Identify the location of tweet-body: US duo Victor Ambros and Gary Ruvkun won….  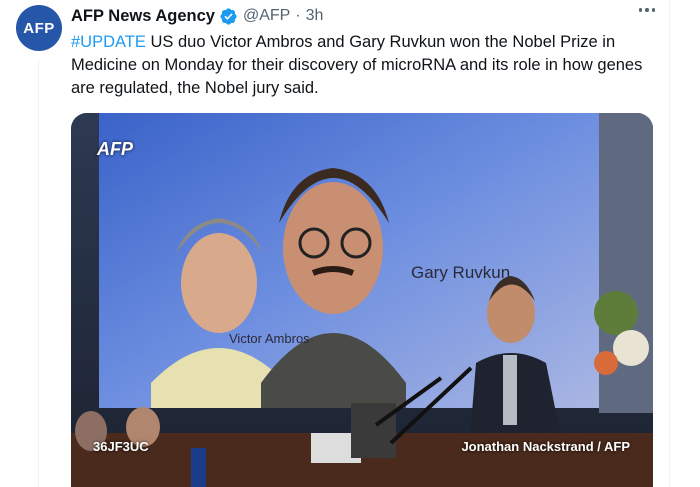
(357, 65).